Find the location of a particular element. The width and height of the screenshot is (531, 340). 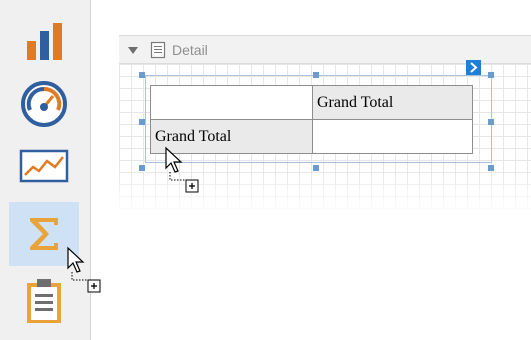

smart-tag-button is located at coordinates (473, 67).